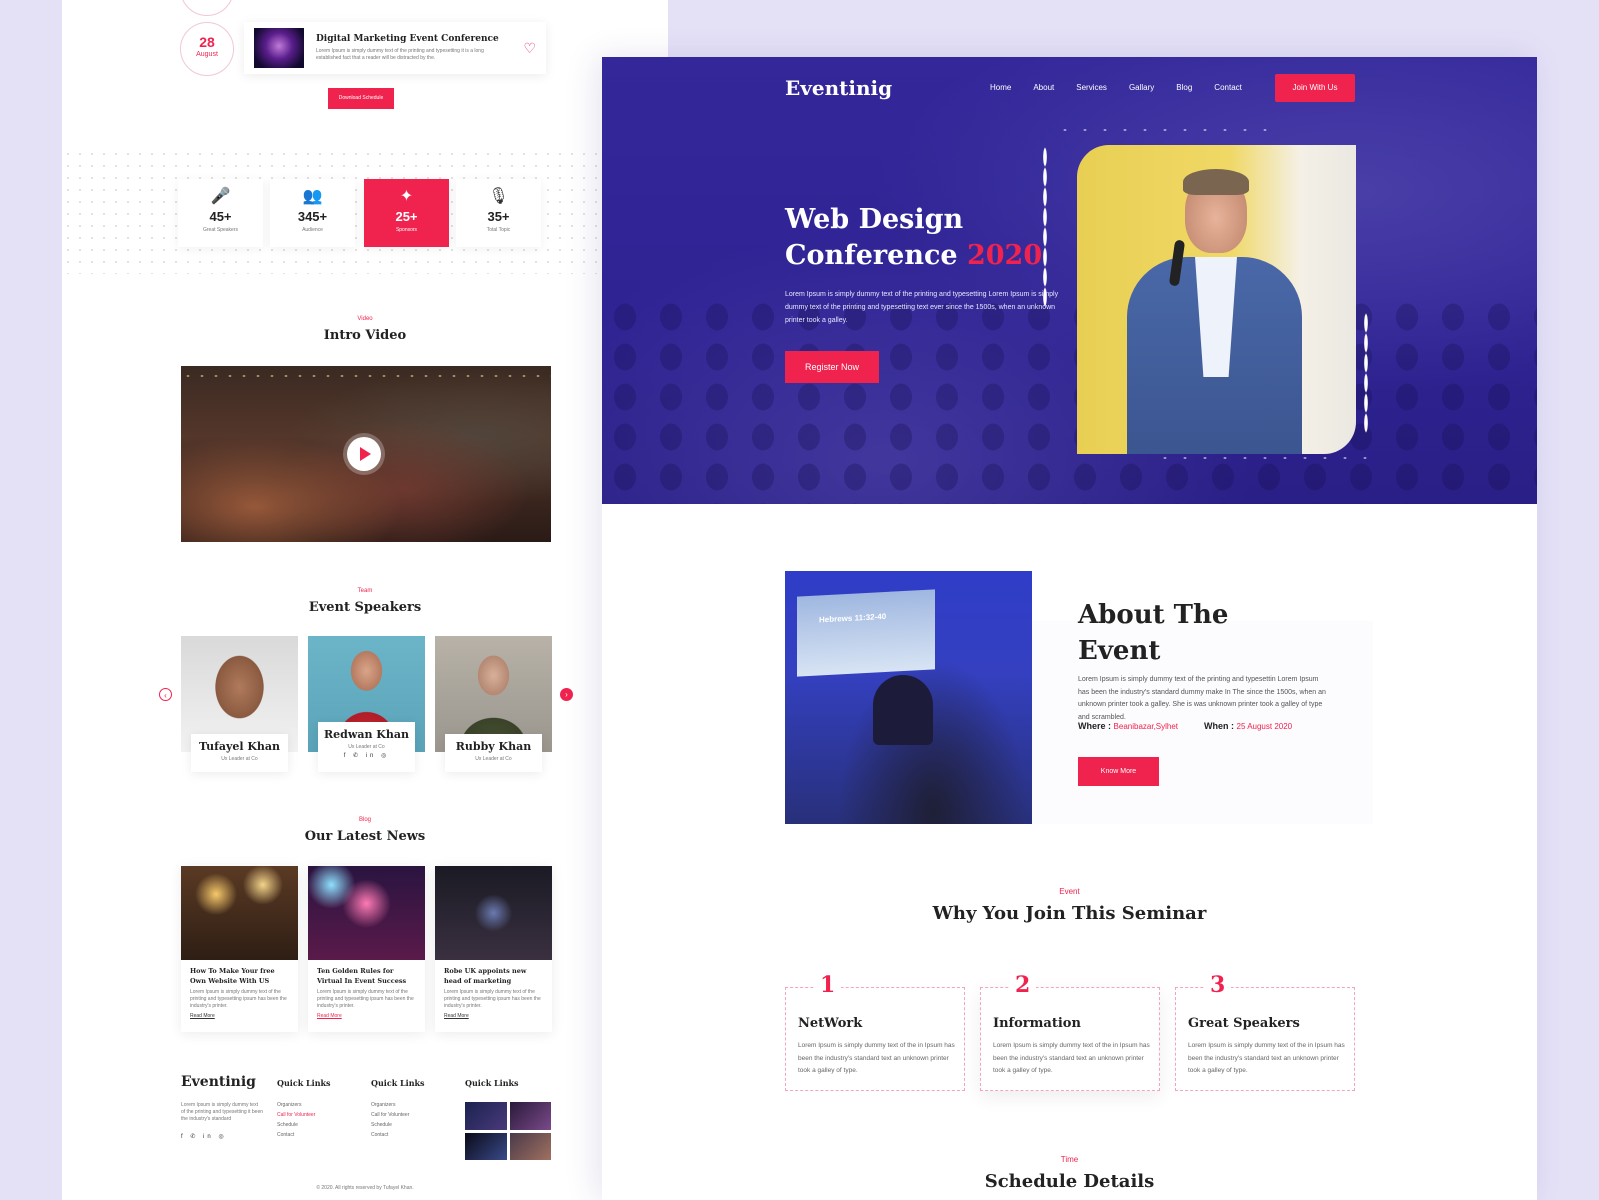 Image resolution: width=1599 pixels, height=1200 pixels. What do you see at coordinates (853, 618) in the screenshot?
I see `projector-screen-text: Hebrews 11:32-40` at bounding box center [853, 618].